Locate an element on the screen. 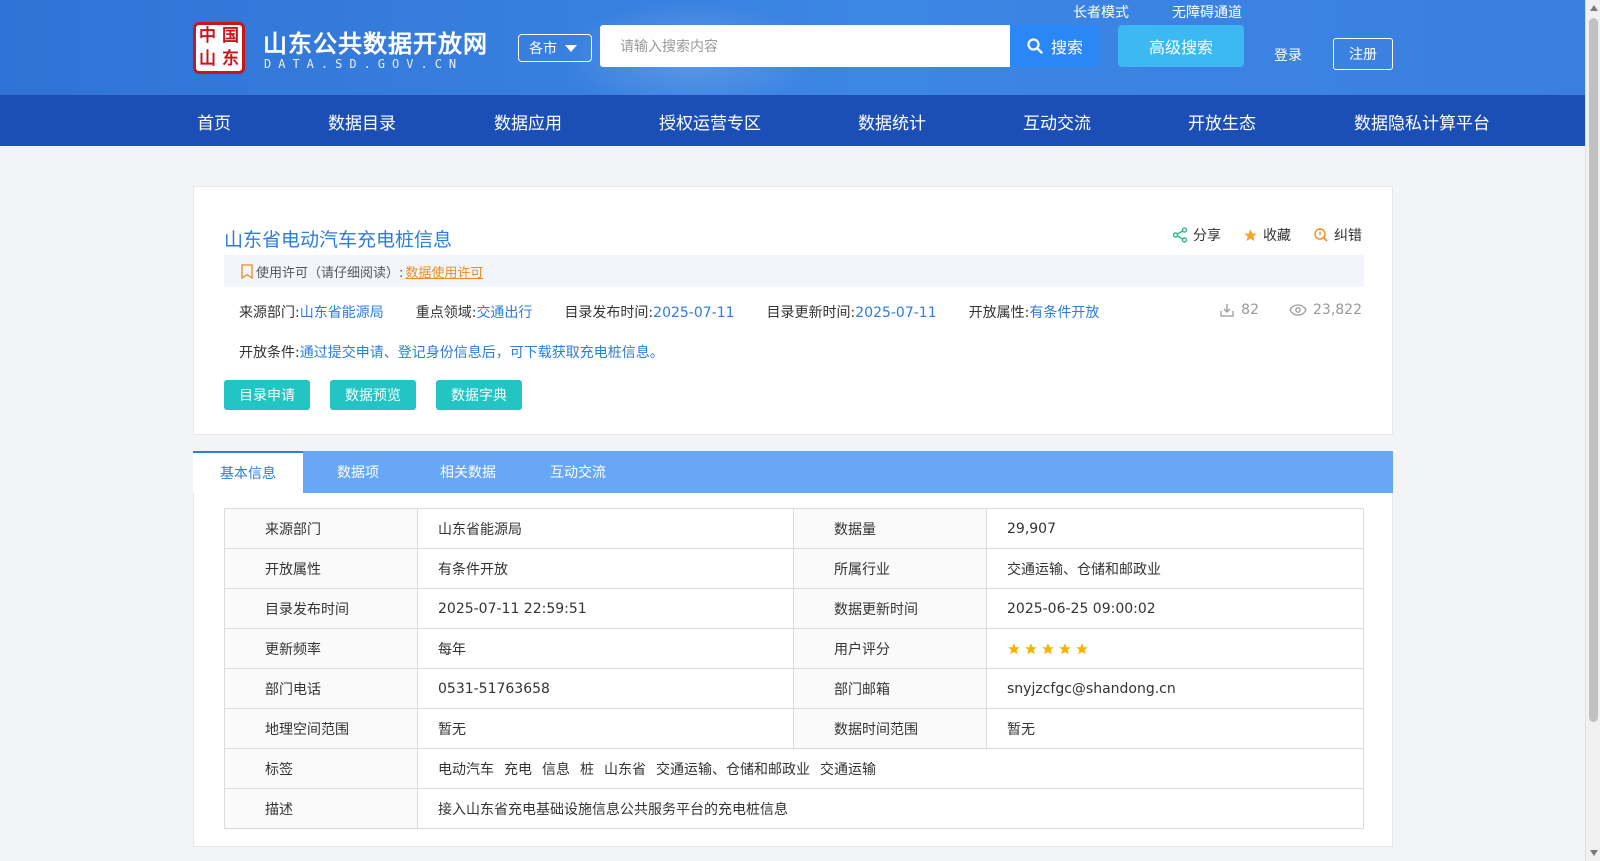  view-count: 23,822 is located at coordinates (1325, 310).